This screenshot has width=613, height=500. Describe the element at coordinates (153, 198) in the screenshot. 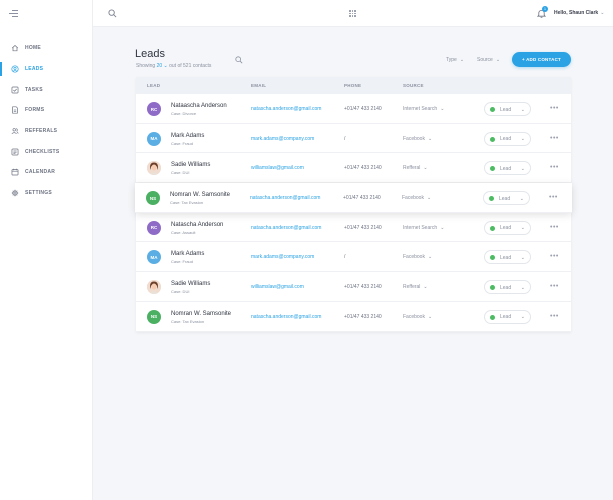

I see `avatar: NS` at that location.